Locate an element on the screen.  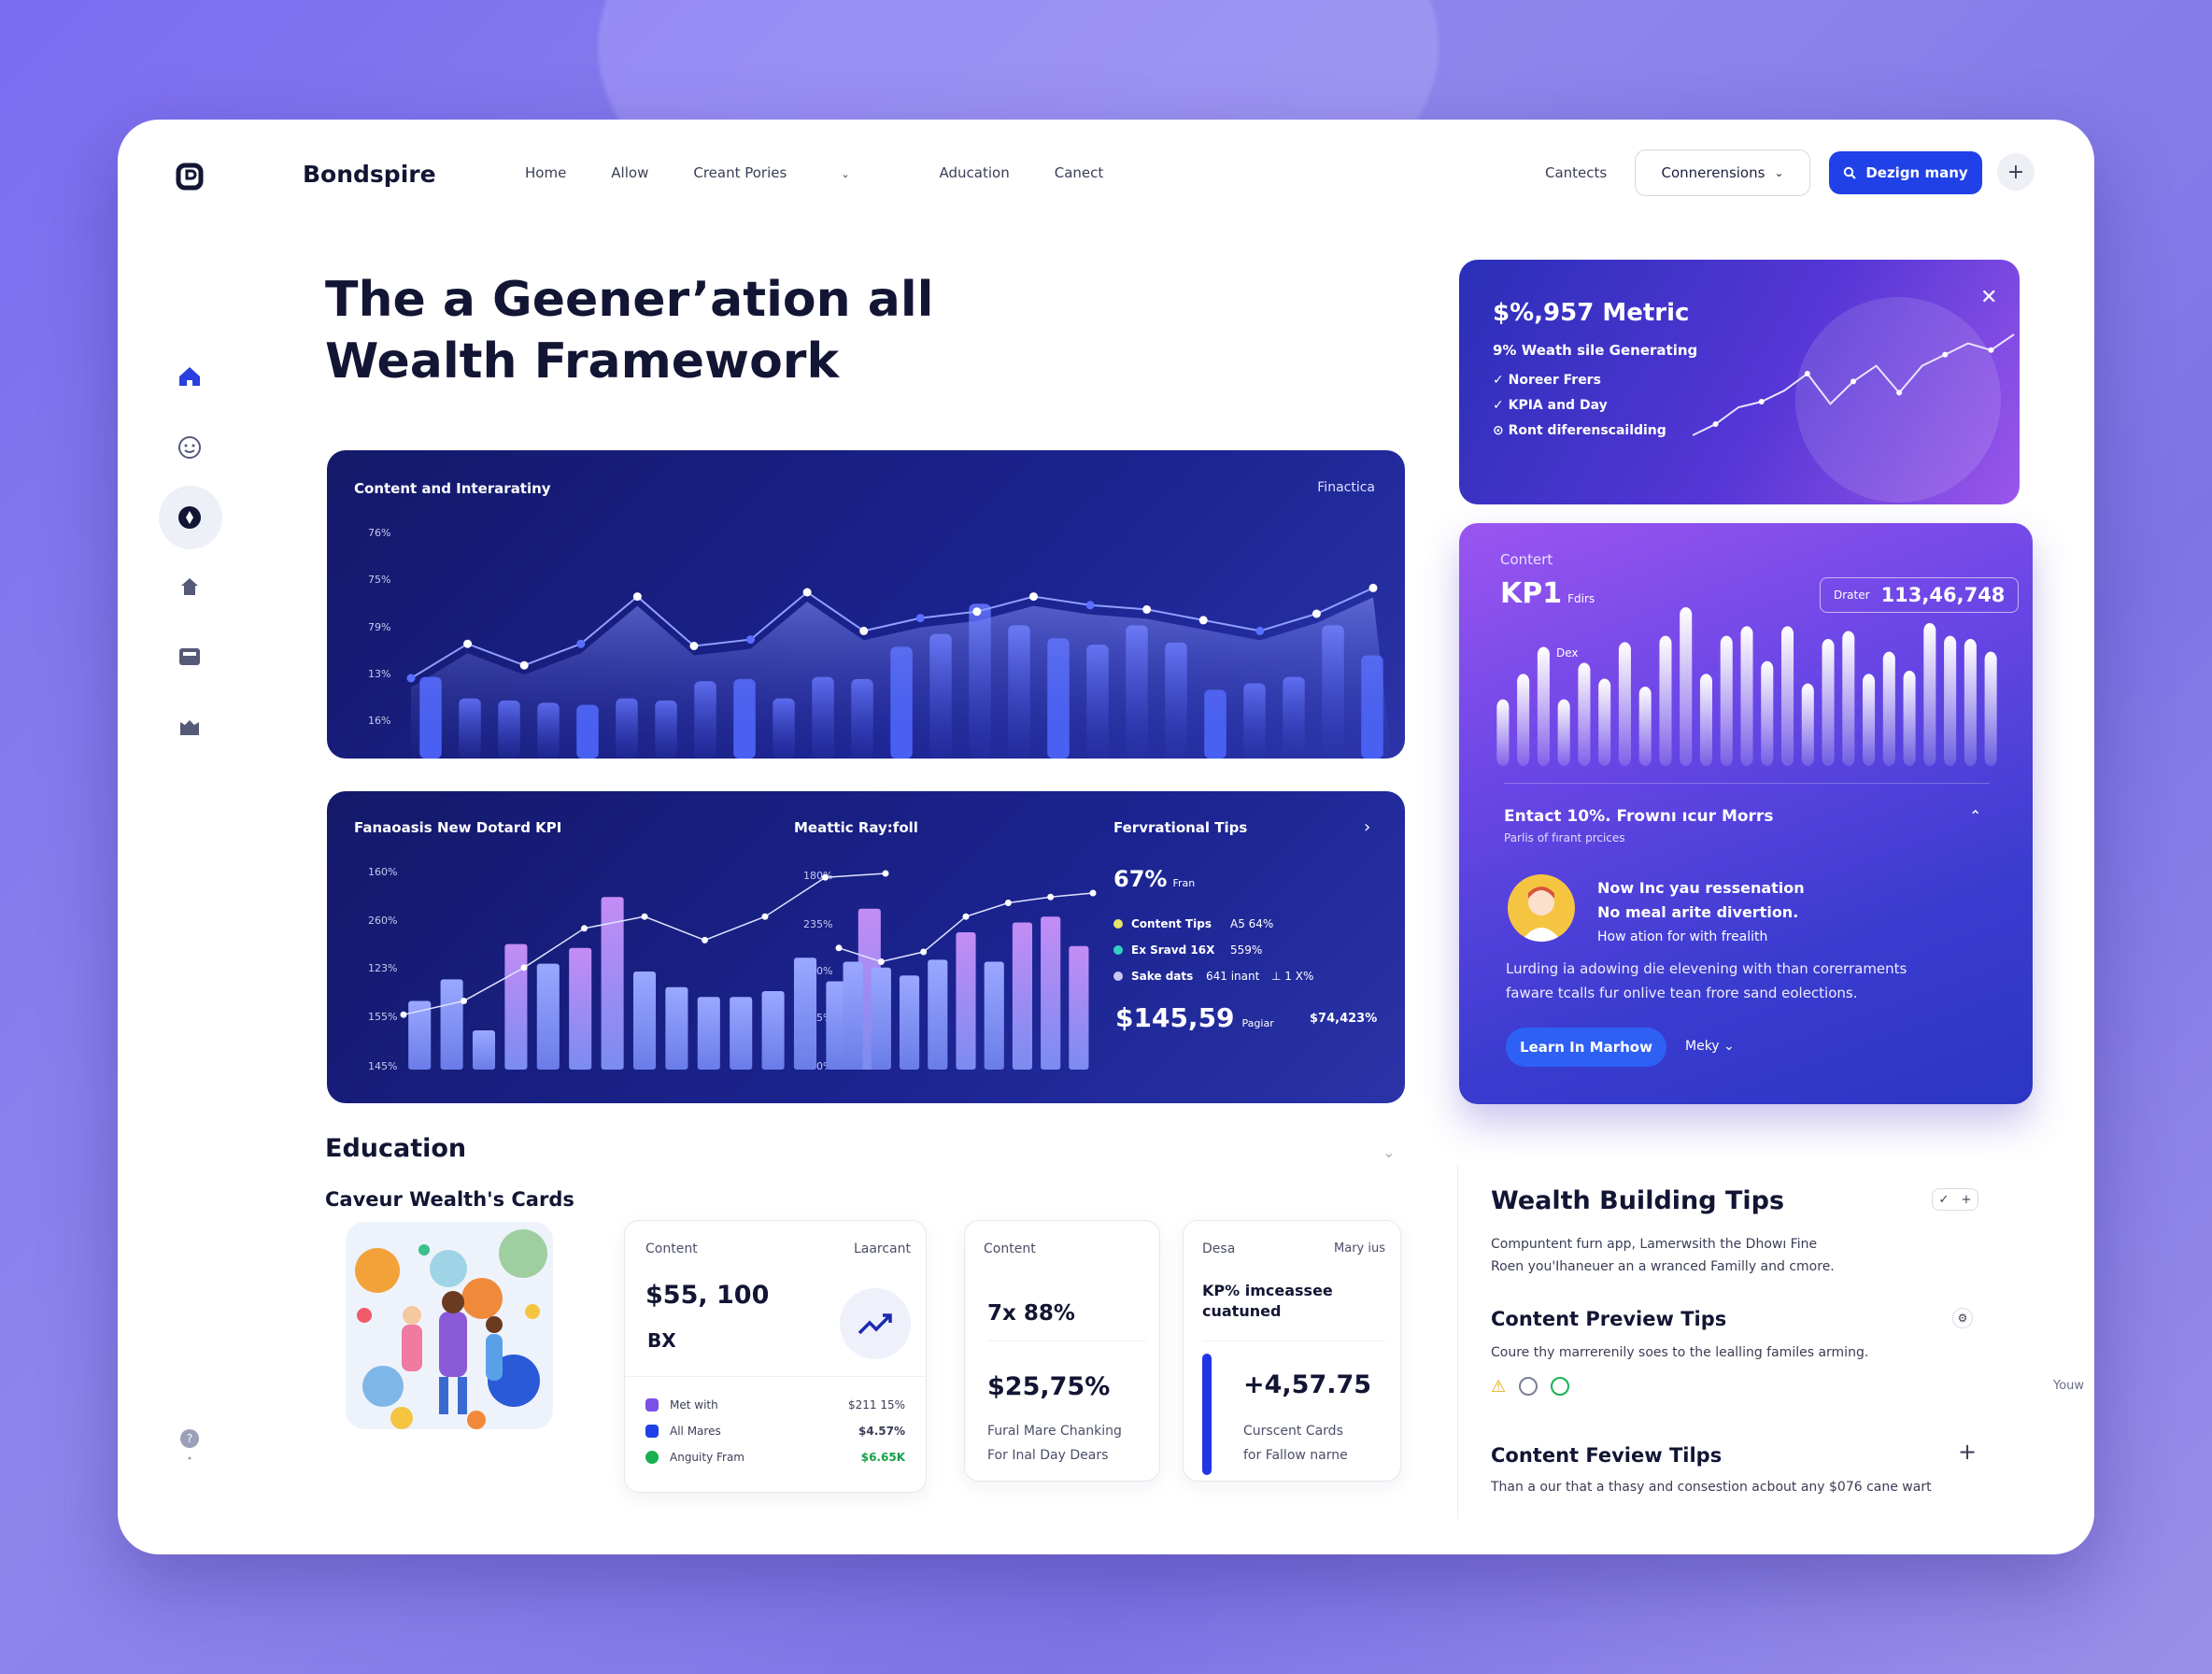
row-label: Anguity Fram is located at coordinates (707, 1457).